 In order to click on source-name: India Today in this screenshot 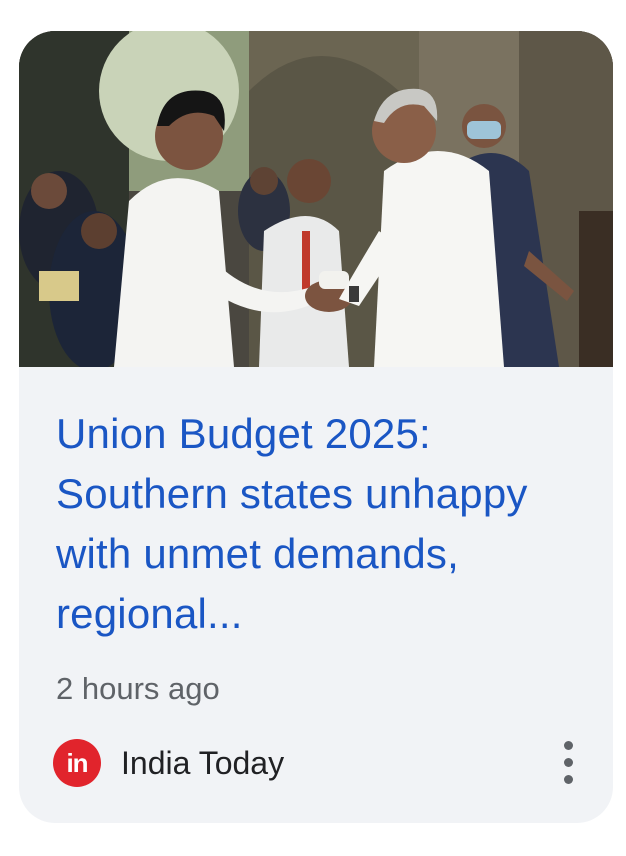, I will do `click(202, 763)`.